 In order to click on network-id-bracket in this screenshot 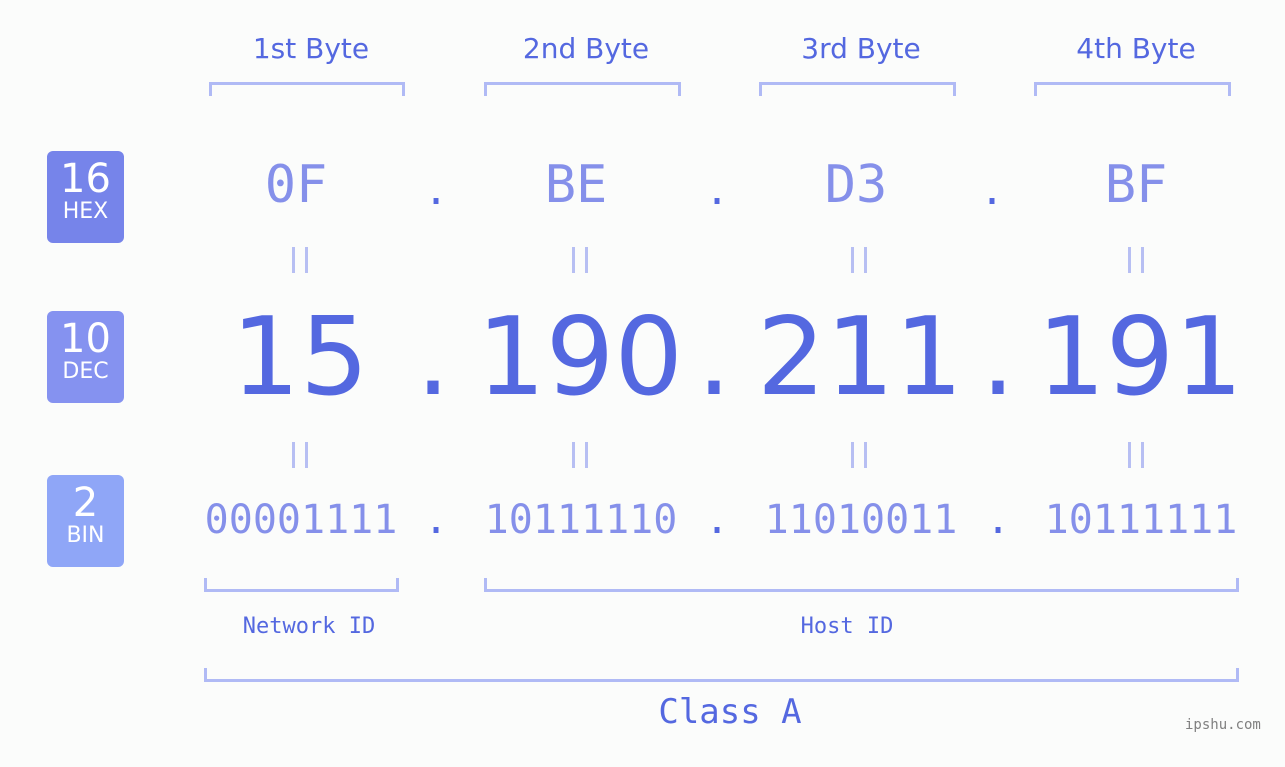, I will do `click(301, 585)`.